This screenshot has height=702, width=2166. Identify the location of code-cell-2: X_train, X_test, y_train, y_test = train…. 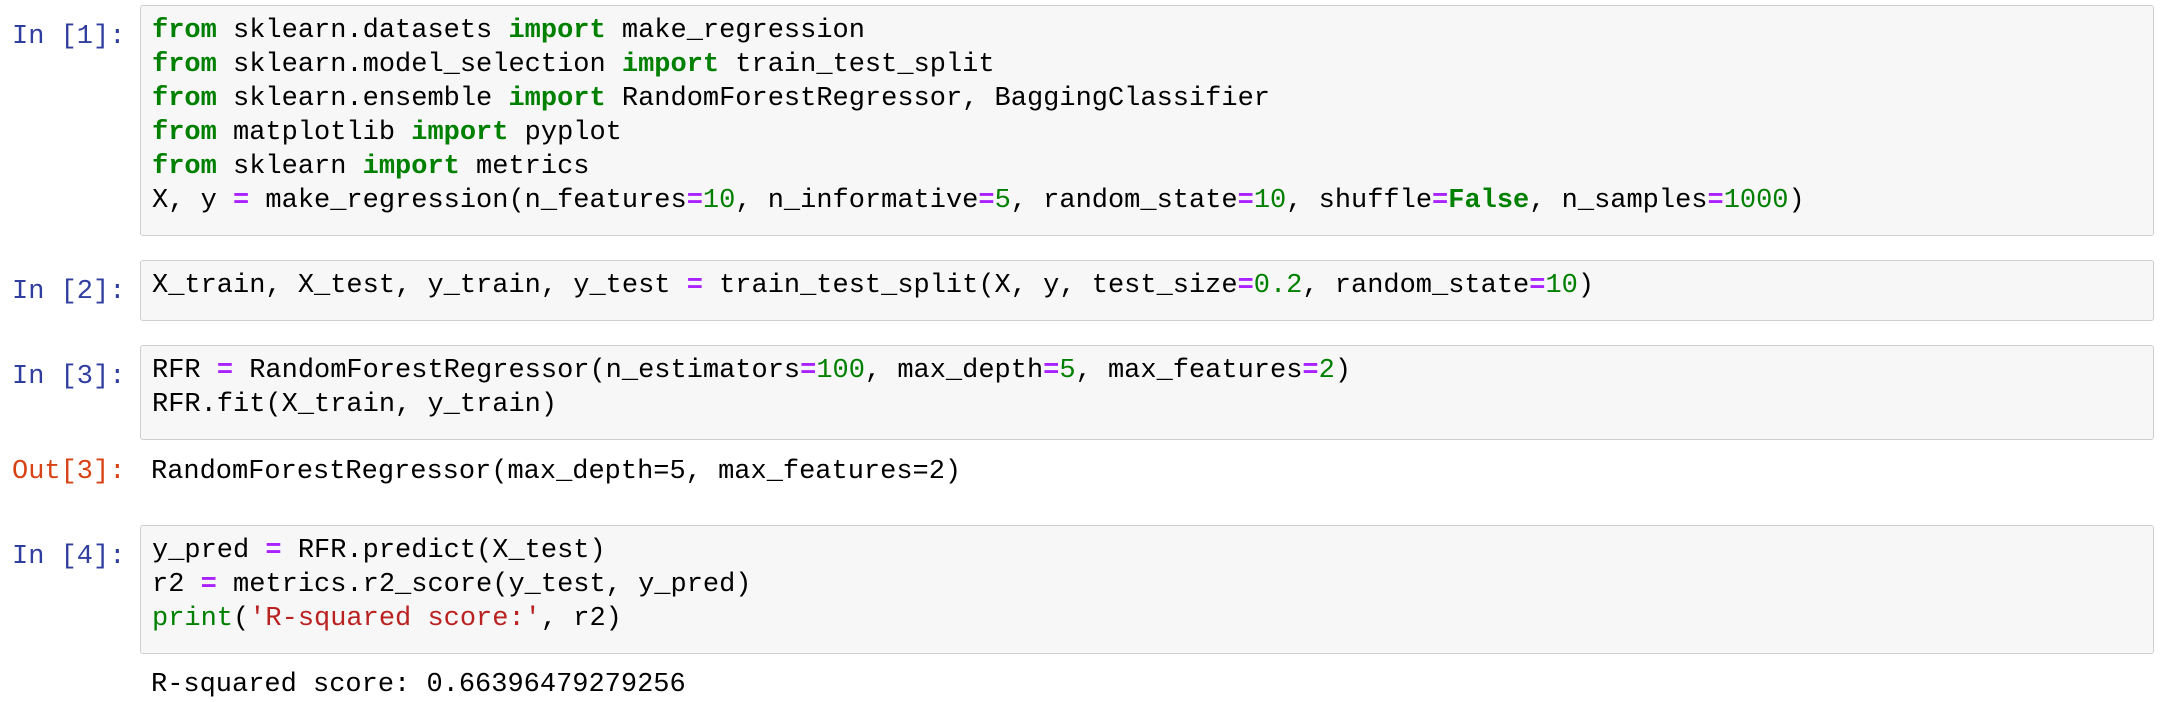
(1147, 290).